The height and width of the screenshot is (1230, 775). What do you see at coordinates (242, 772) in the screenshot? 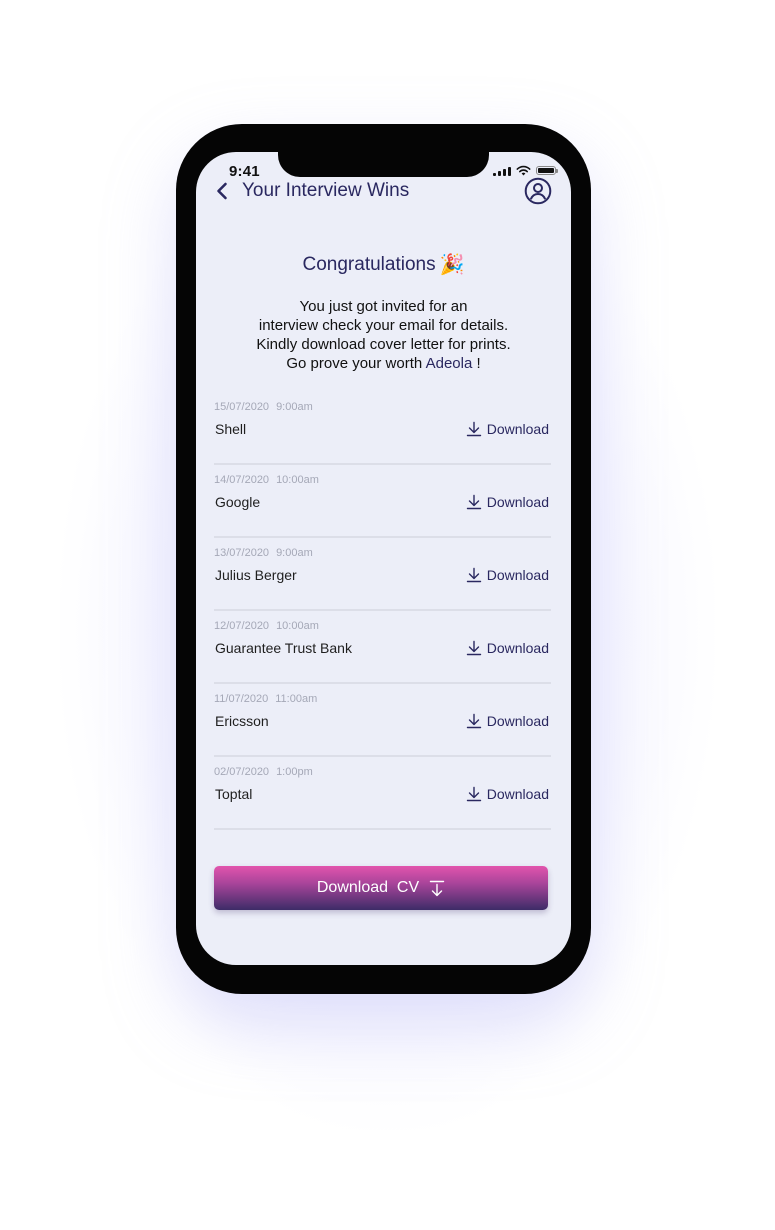
I see `interview-date: 02/07/2020` at bounding box center [242, 772].